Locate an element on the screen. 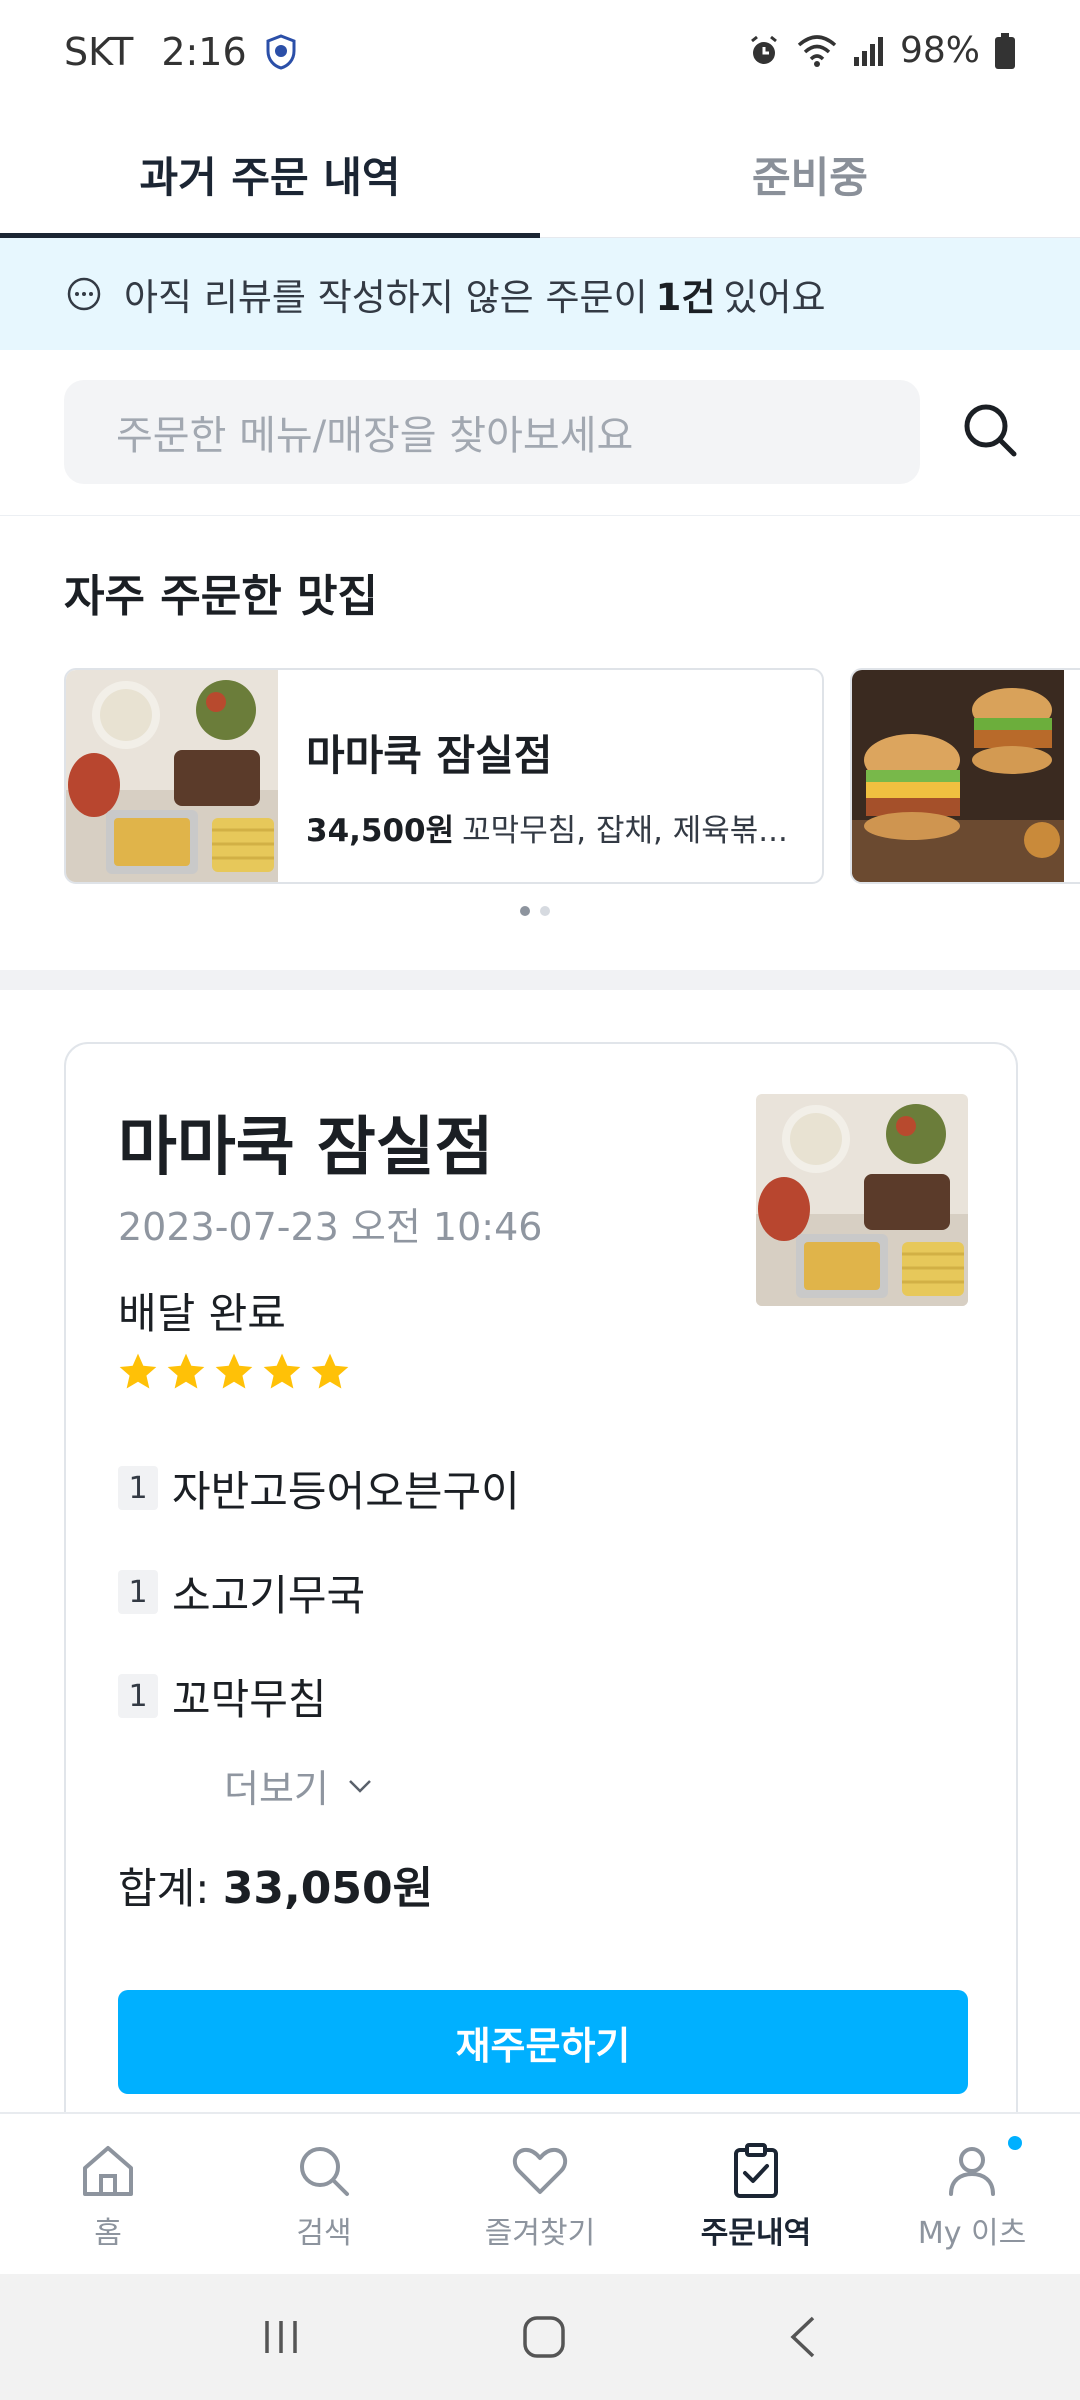  system-navigation-bar is located at coordinates (540, 2337).